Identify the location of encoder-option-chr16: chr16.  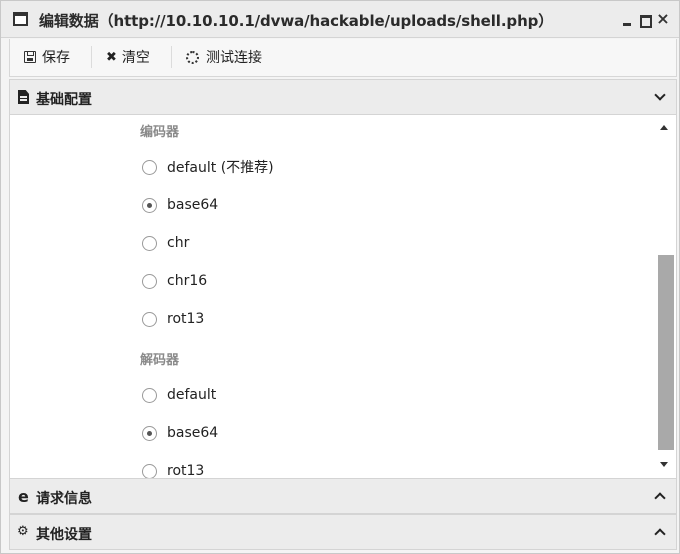
(174, 281).